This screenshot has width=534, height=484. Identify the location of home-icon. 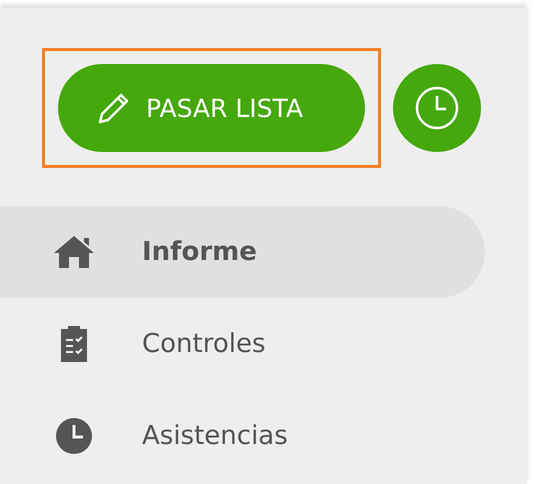
(74, 252).